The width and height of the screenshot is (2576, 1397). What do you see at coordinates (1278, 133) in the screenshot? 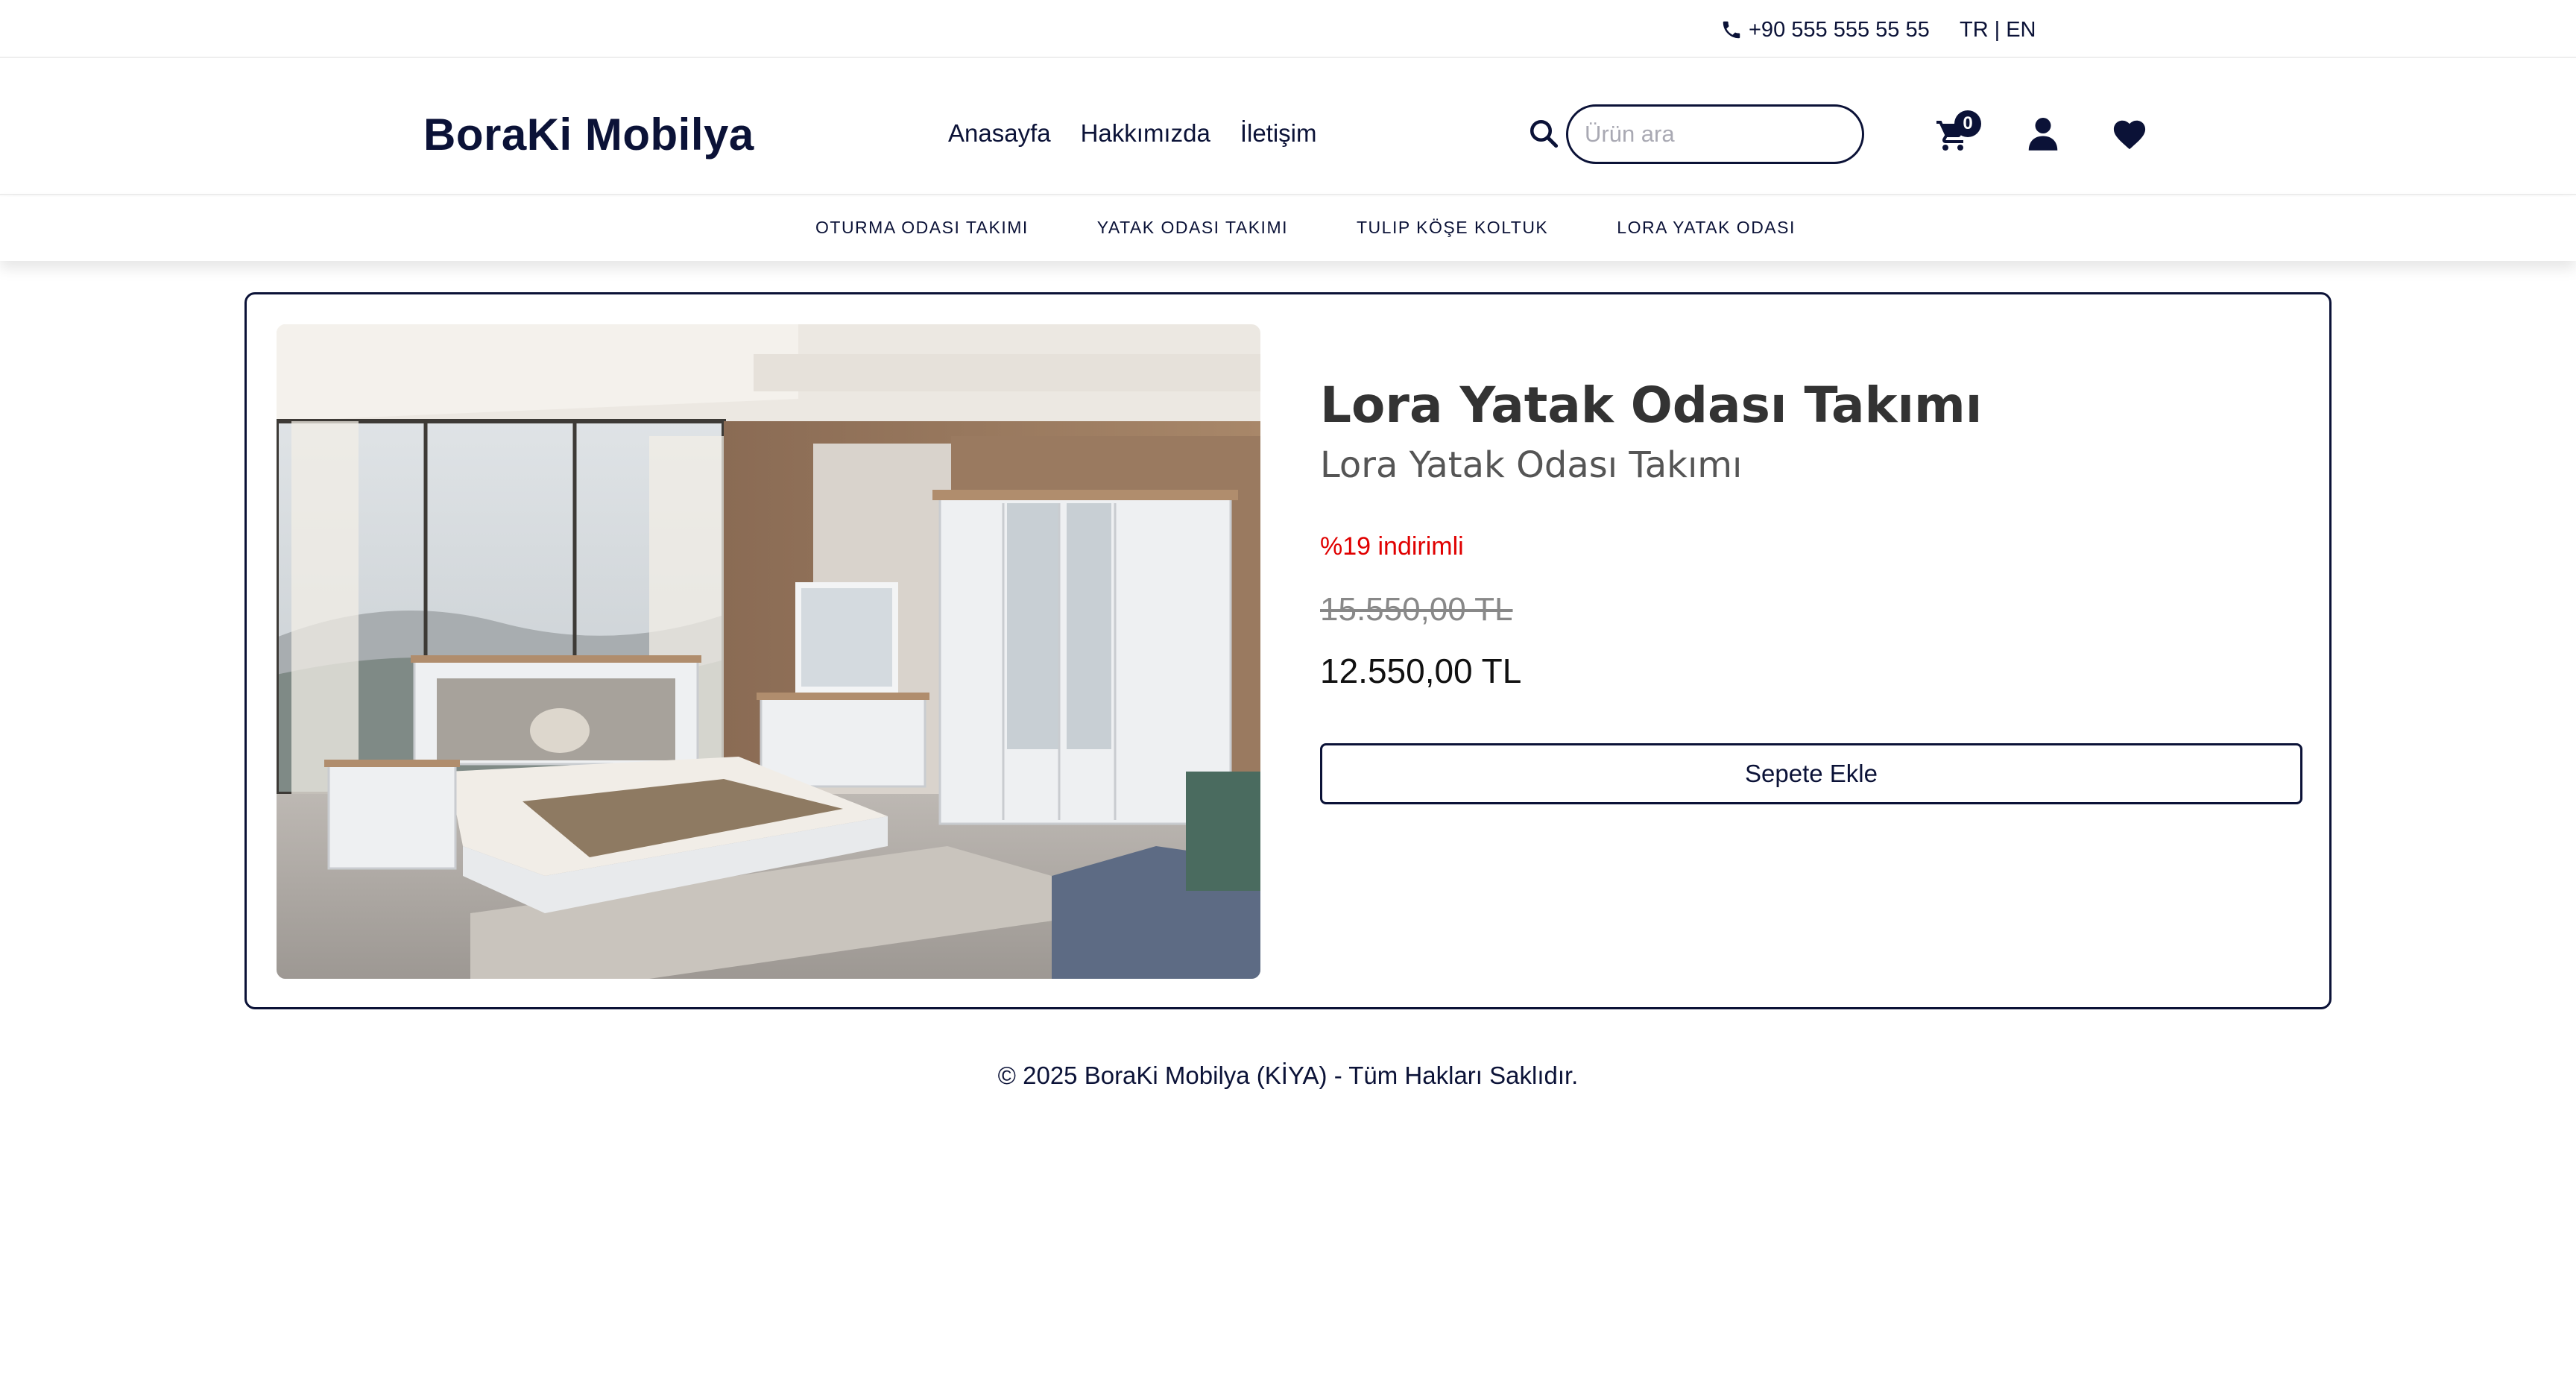
I see `nav-contact-link: İletişim` at bounding box center [1278, 133].